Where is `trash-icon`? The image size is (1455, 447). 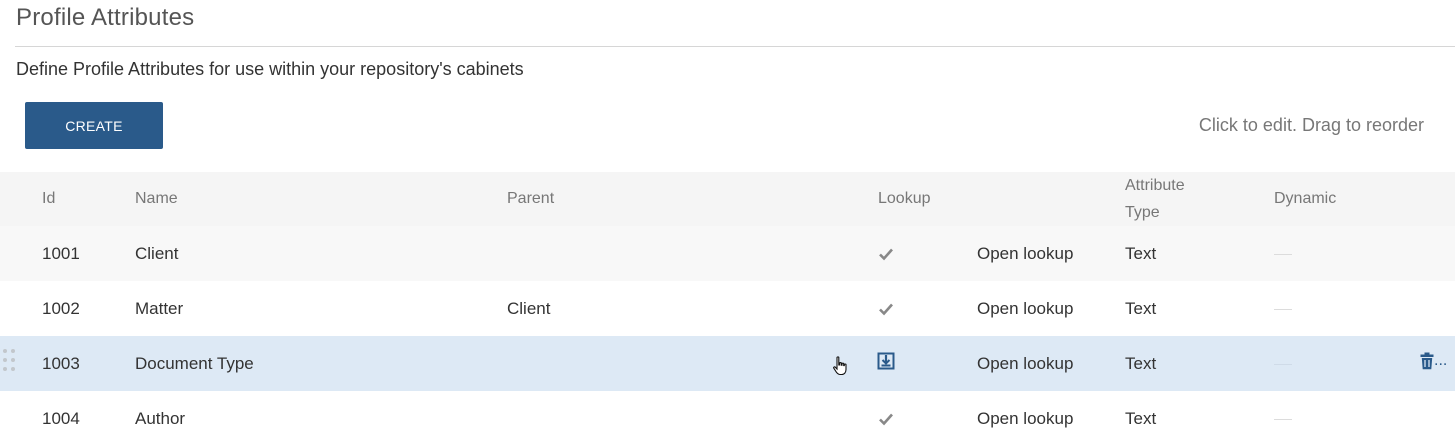
trash-icon is located at coordinates (1427, 361).